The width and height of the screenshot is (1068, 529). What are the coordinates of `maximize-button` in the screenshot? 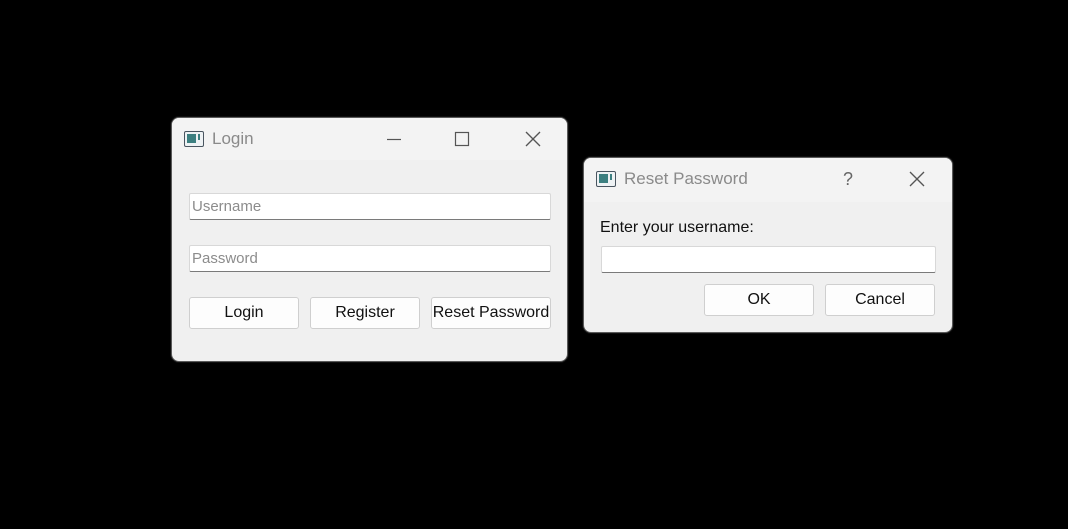 It's located at (462, 139).